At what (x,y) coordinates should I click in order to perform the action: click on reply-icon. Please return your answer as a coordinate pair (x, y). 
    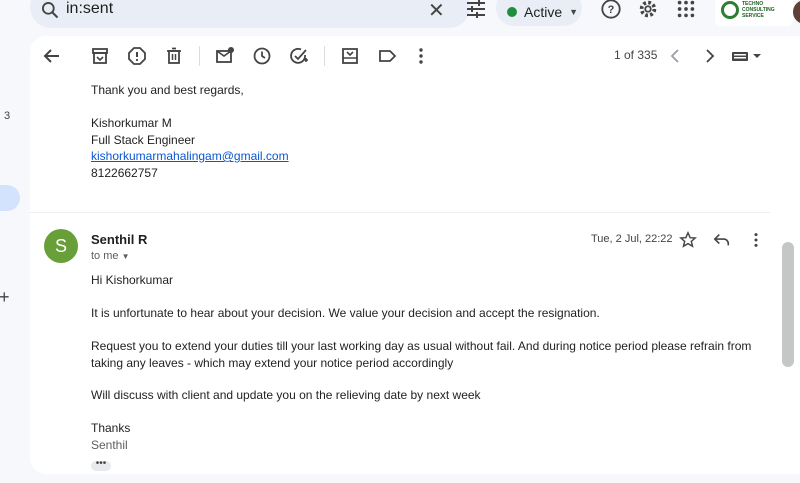
    Looking at the image, I should click on (722, 240).